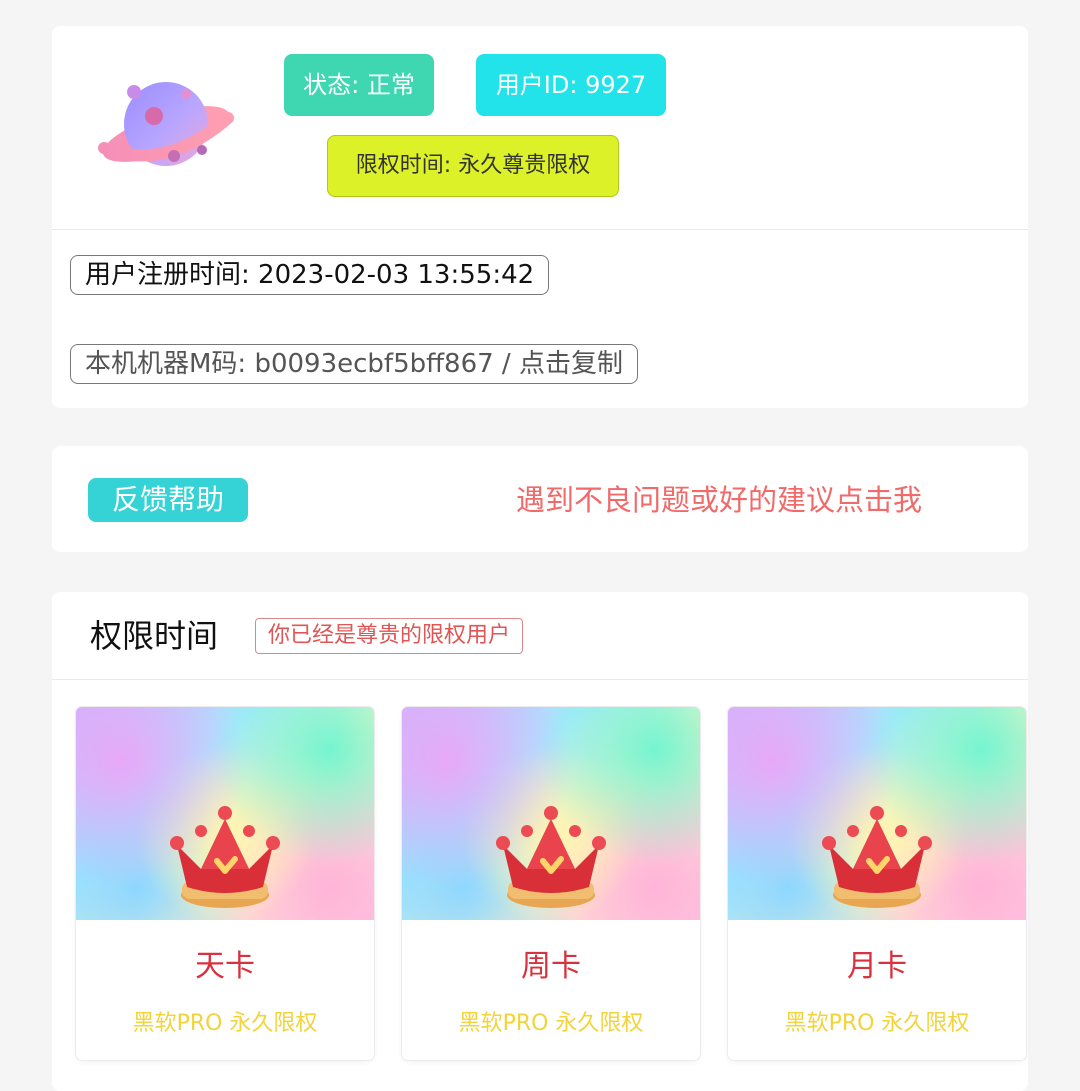 The width and height of the screenshot is (1080, 1091). Describe the element at coordinates (746, 500) in the screenshot. I see `feedback-link: 遇到不良问题或好的建议点击我` at that location.